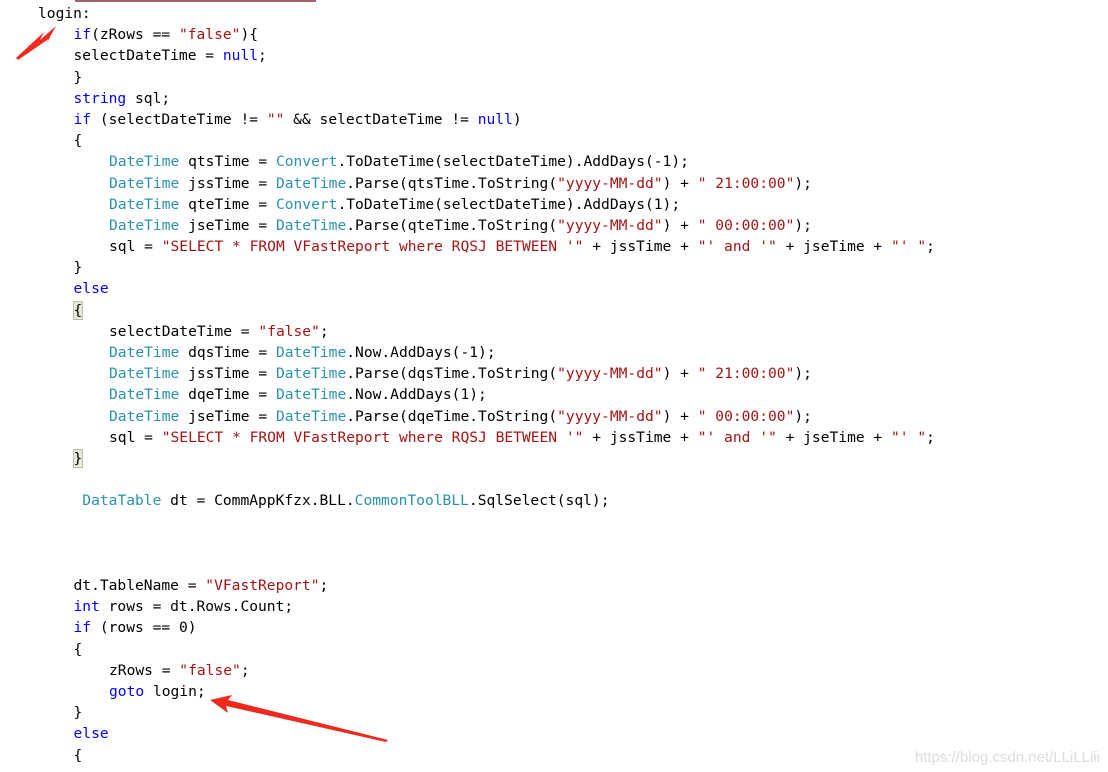 The image size is (1108, 772). I want to click on watermark: https://blog.csdn.net/LLiLLiii, so click(1007, 757).